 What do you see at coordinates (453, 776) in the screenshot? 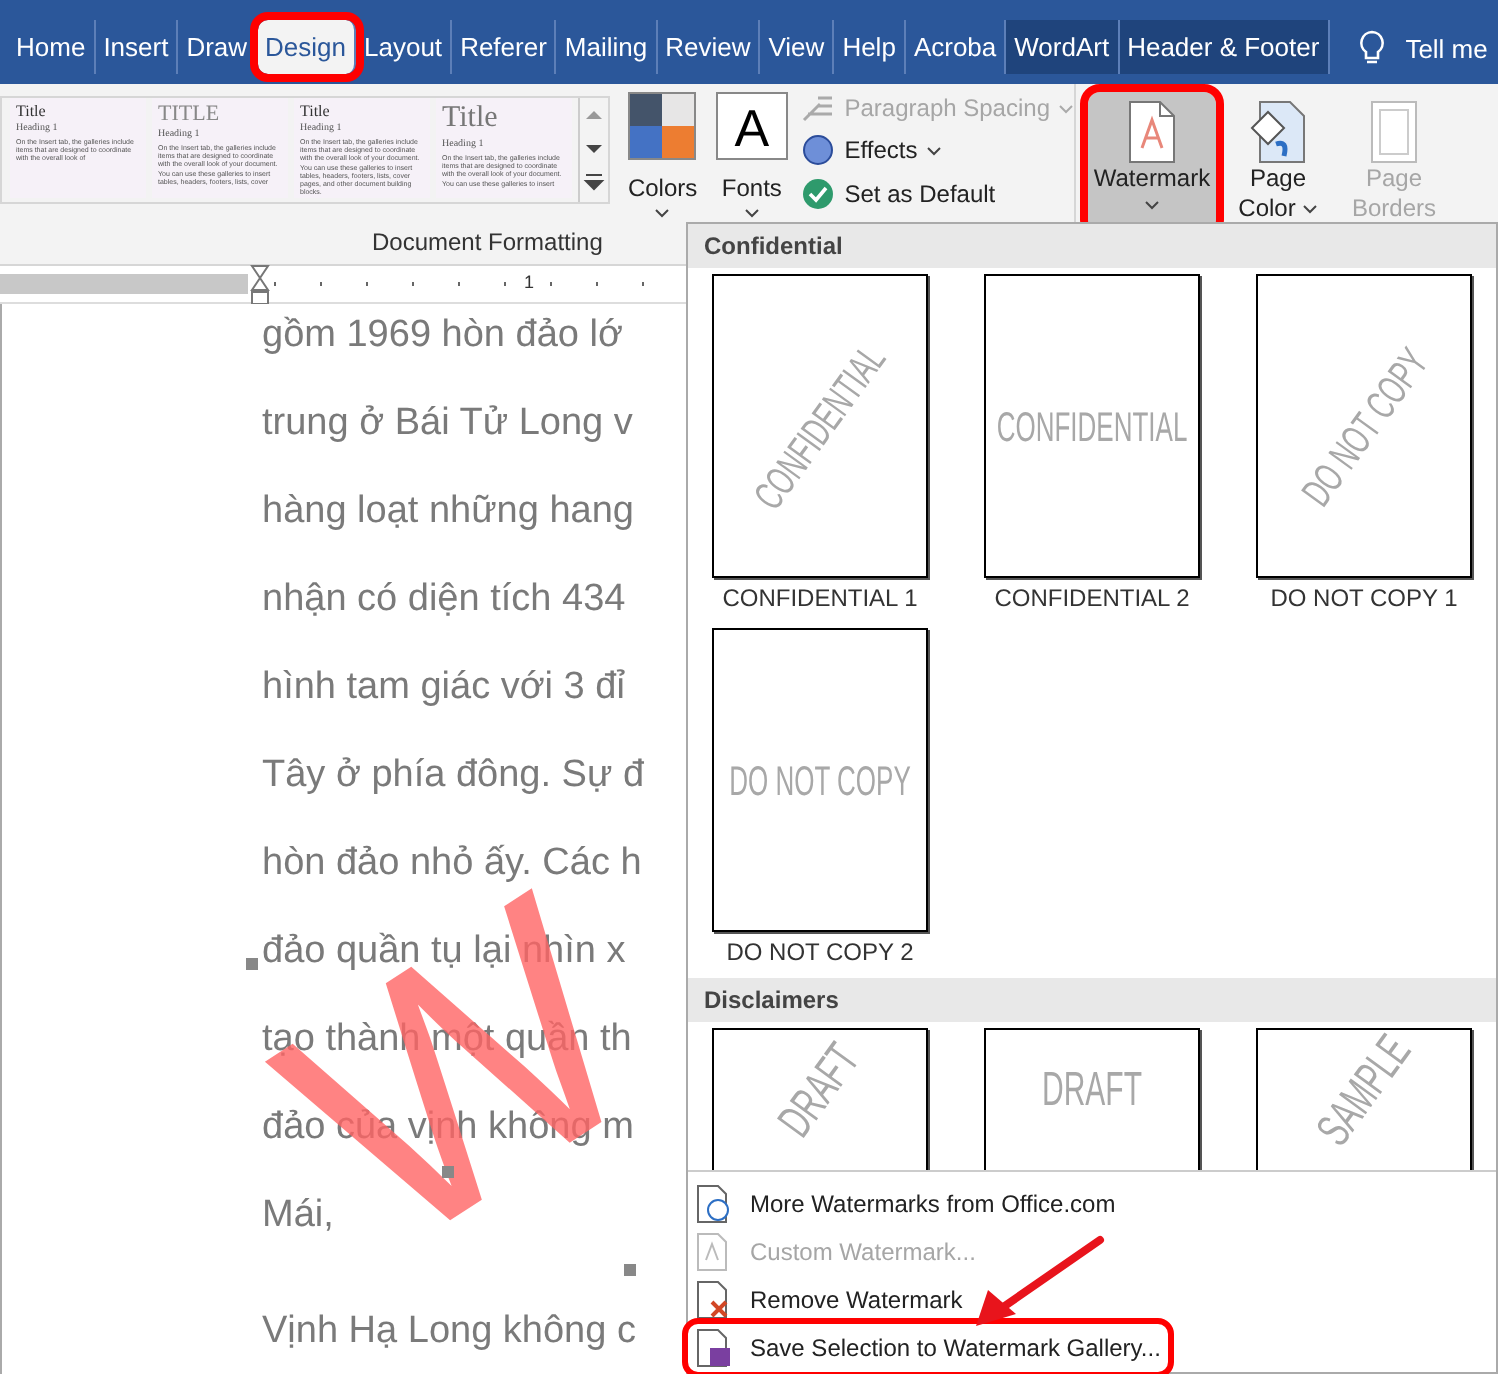
I see `document-text-line: Tây ở phía đông. Sự đ` at bounding box center [453, 776].